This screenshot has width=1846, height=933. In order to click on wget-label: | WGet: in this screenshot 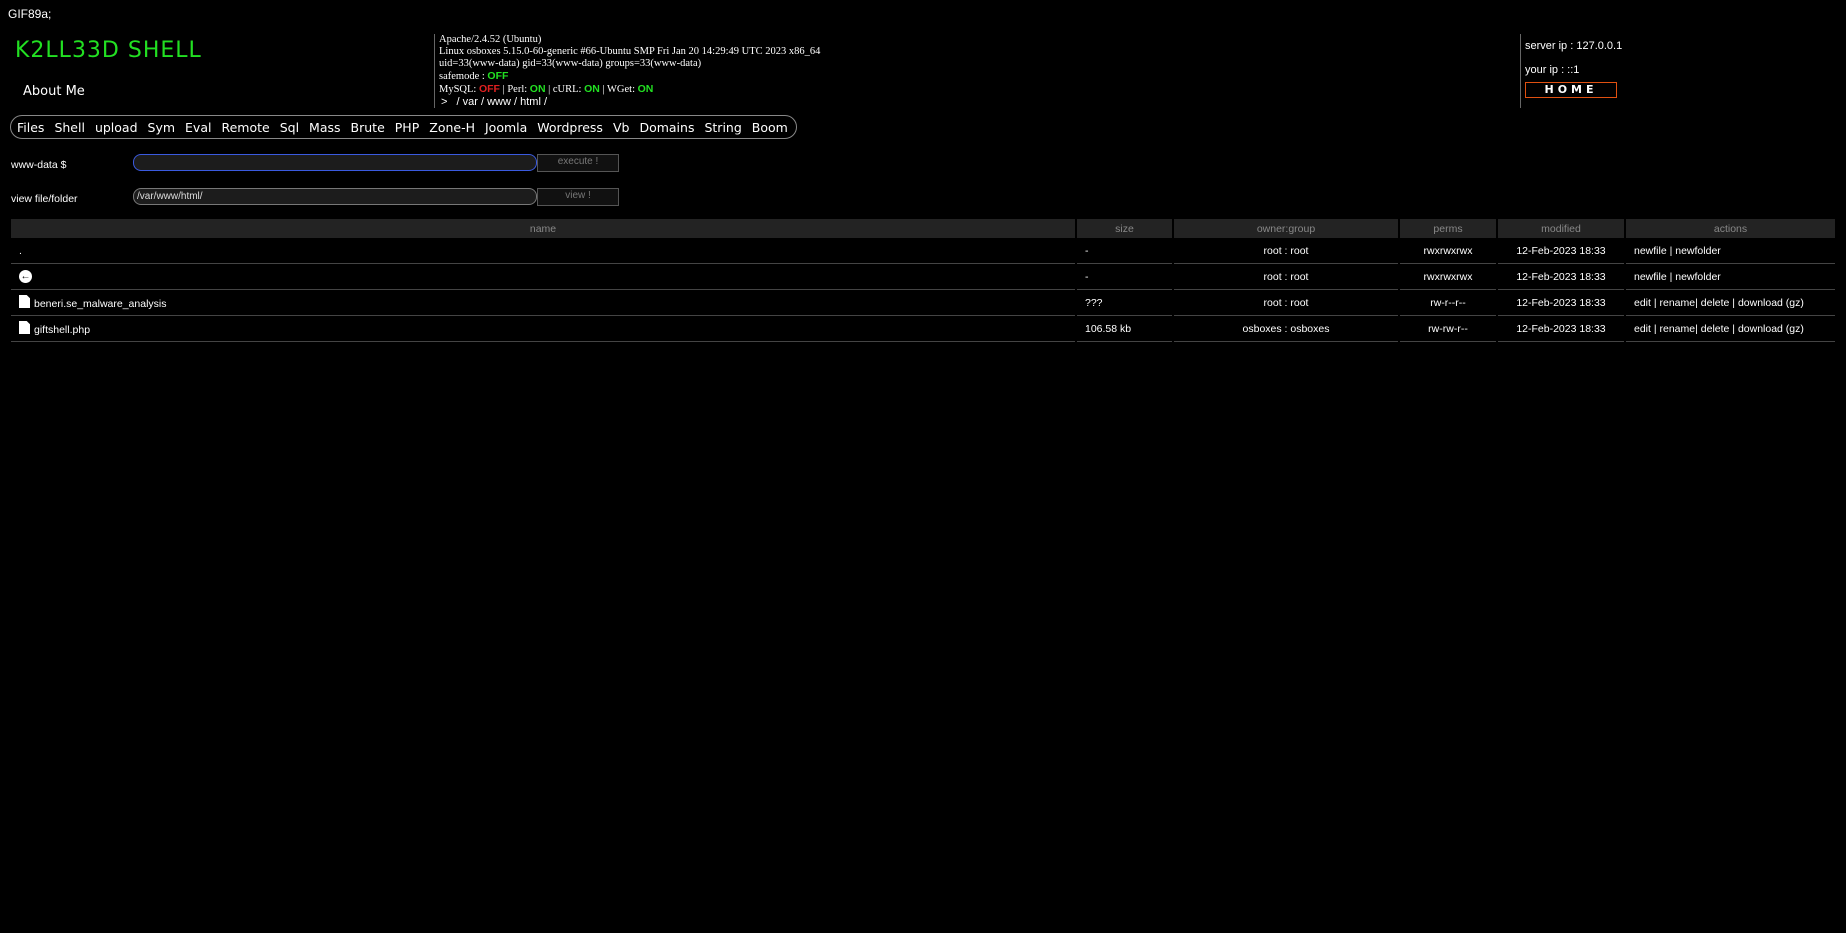, I will do `click(618, 89)`.